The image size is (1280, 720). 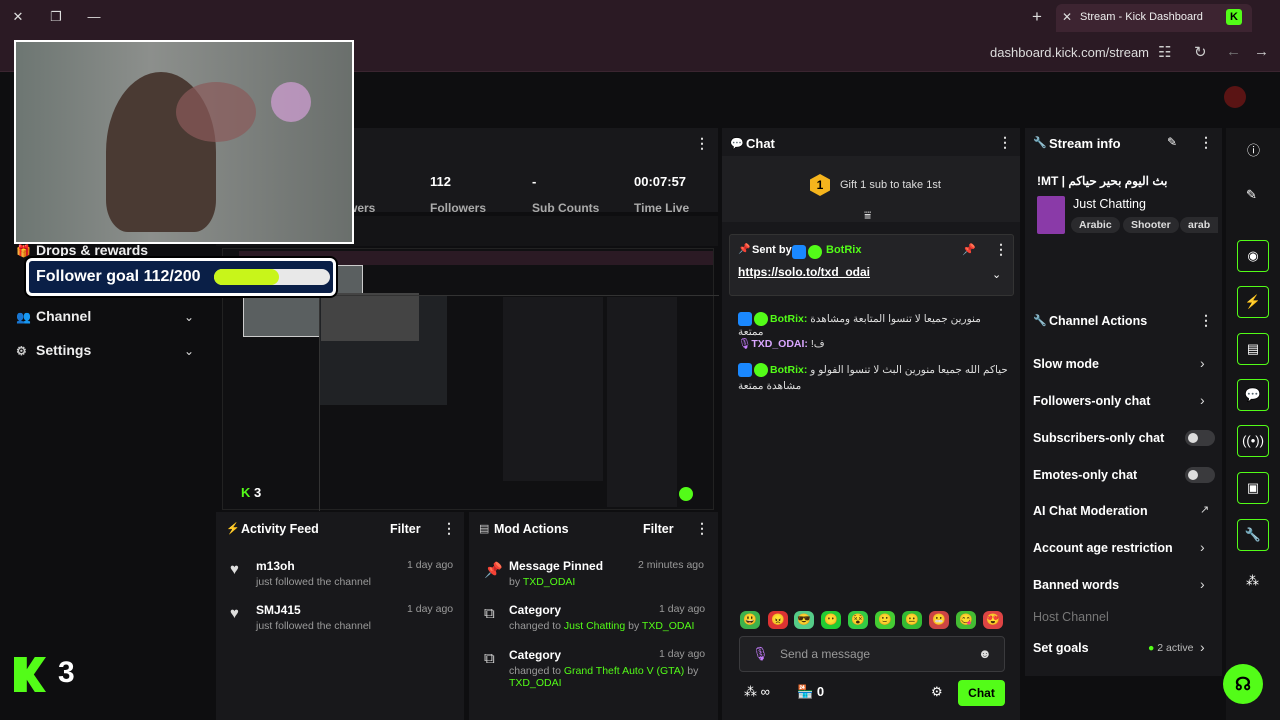 I want to click on emote-icon: 😐, so click(x=912, y=620).